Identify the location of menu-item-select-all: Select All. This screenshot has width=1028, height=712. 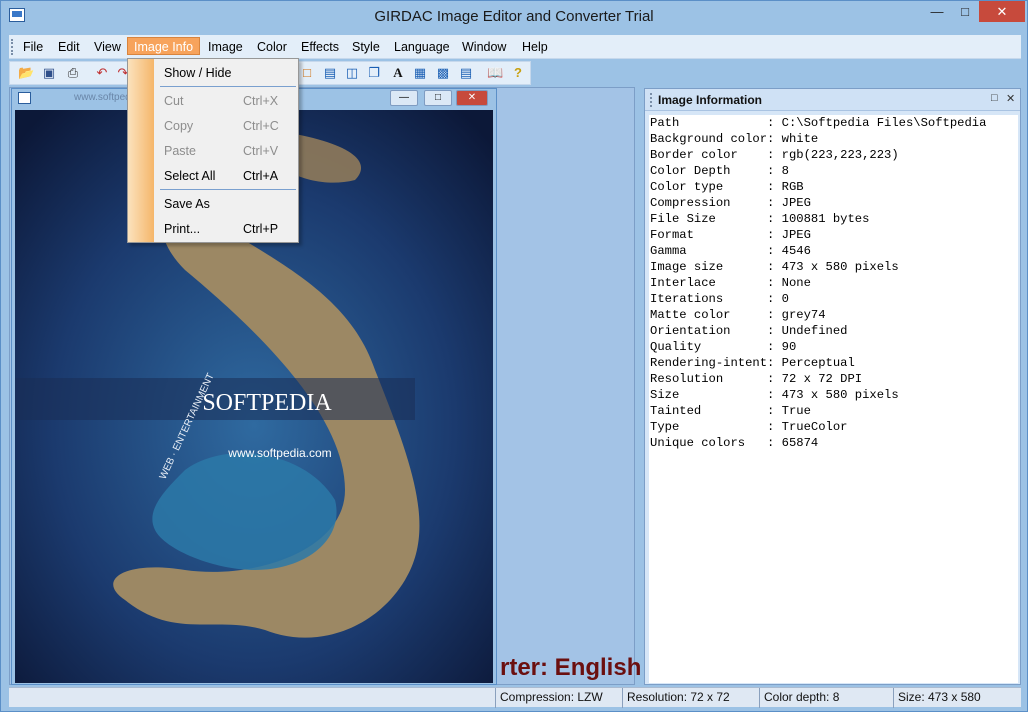
(189, 176).